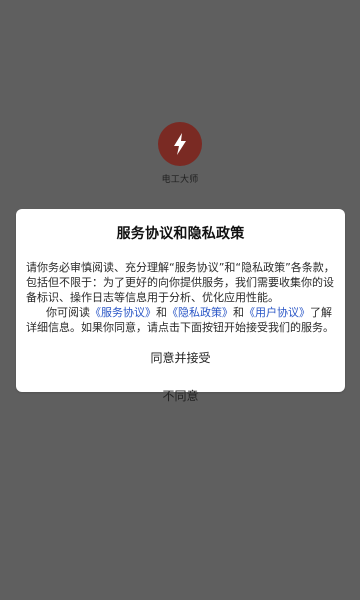  I want to click on dialog-actions: 同意并接受 不同意, so click(180, 376).